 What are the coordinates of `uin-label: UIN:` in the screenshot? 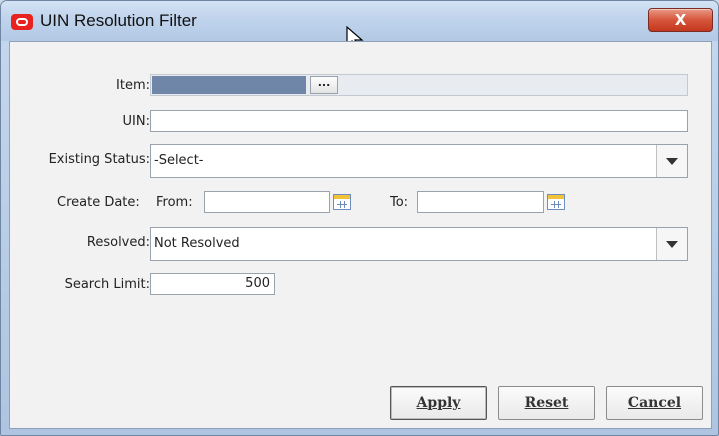 It's located at (136, 121).